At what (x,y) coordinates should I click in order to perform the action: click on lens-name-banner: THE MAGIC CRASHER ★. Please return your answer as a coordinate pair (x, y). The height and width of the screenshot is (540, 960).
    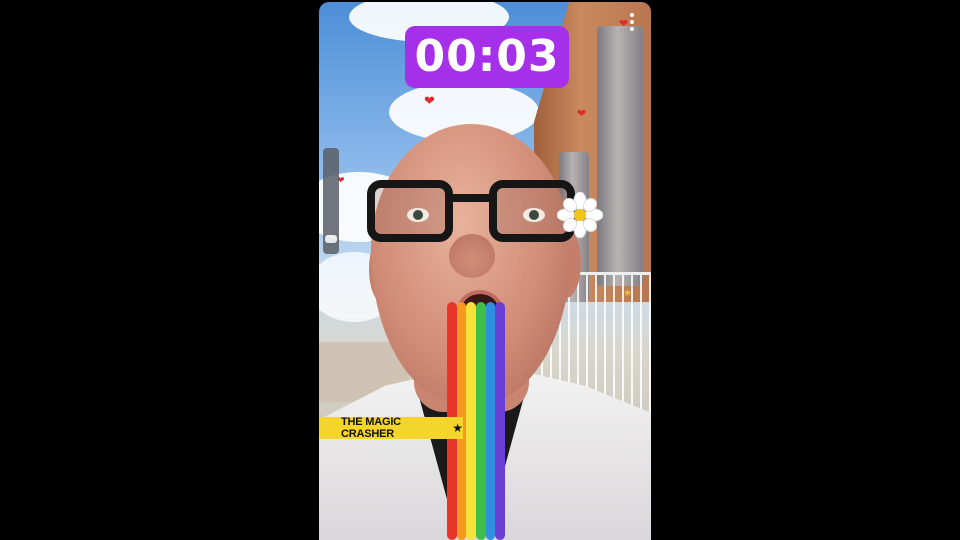
    Looking at the image, I should click on (391, 428).